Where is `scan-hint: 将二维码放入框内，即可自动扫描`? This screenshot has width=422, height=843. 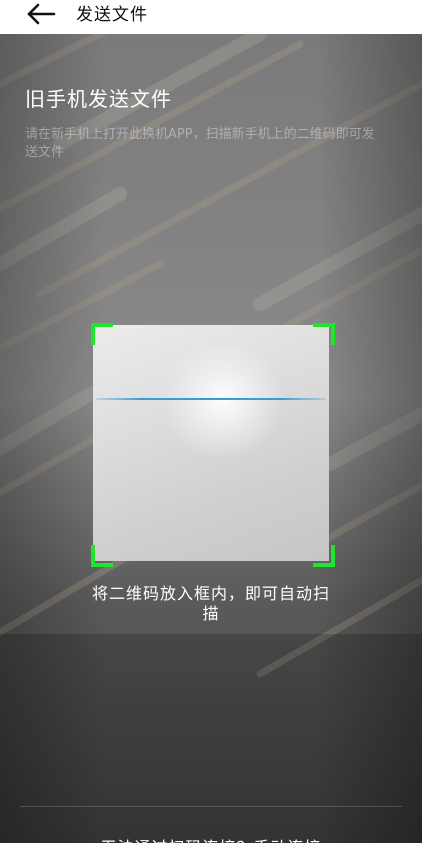
scan-hint: 将二维码放入框内，即可自动扫描 is located at coordinates (210, 603).